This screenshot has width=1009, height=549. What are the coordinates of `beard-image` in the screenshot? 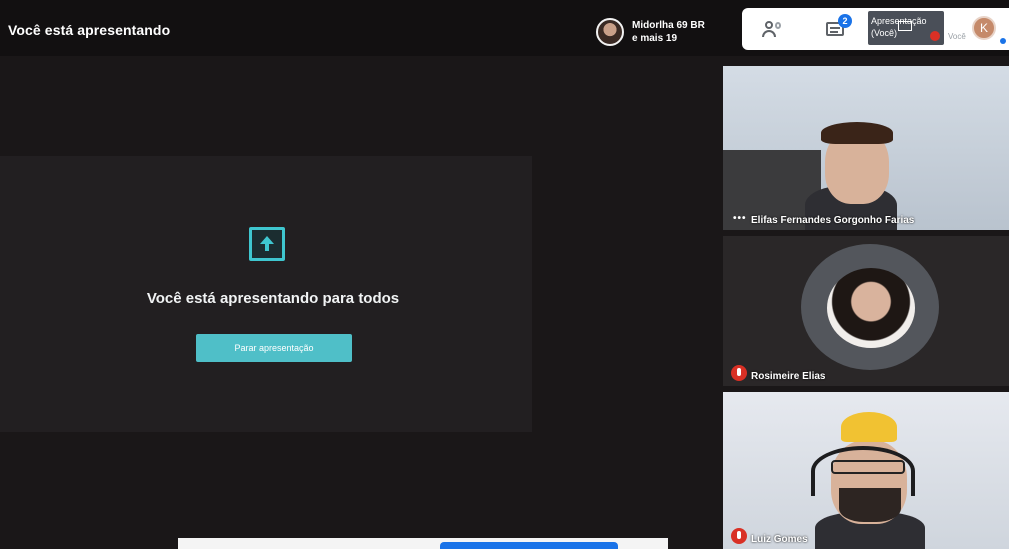 It's located at (870, 505).